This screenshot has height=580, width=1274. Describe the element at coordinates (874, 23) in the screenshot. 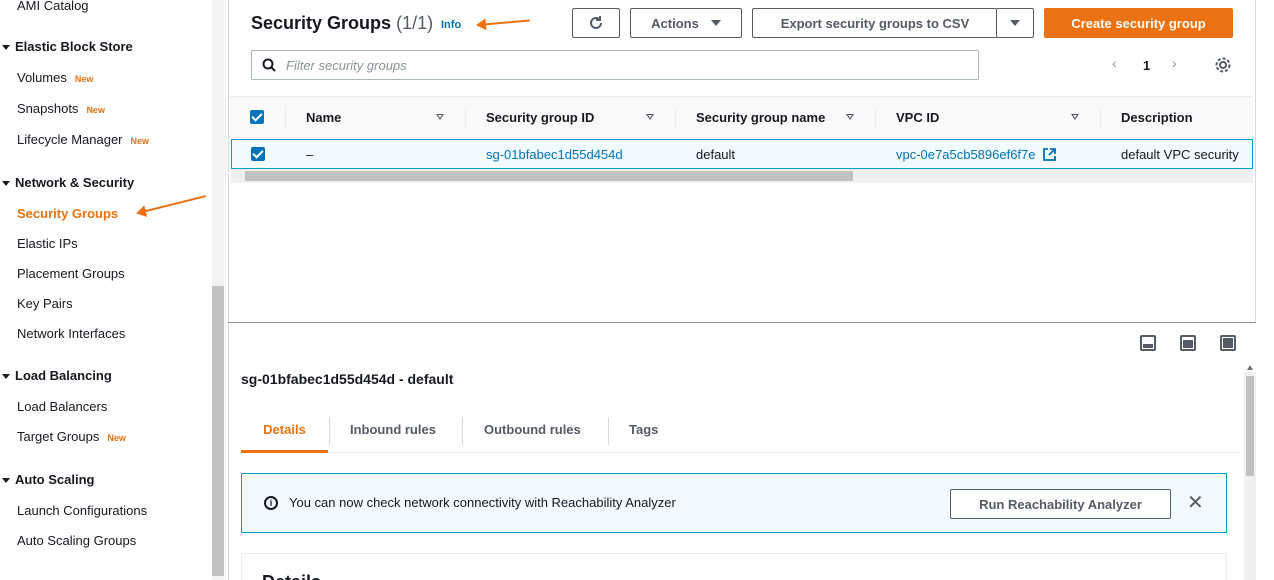

I see `export-csv-button: Export security groups to CSV` at that location.